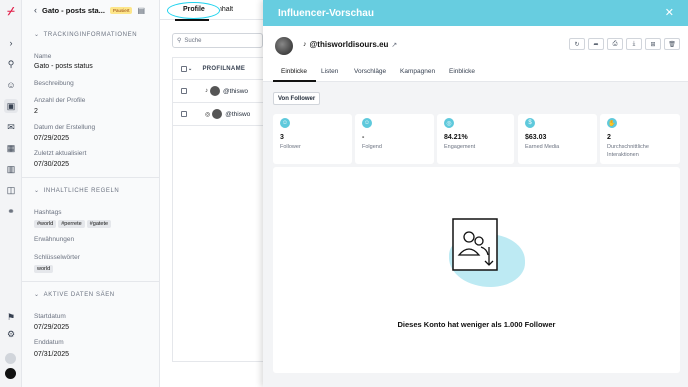 The image size is (688, 387). What do you see at coordinates (49, 342) in the screenshot?
I see `end-date-label: Enddatum` at bounding box center [49, 342].